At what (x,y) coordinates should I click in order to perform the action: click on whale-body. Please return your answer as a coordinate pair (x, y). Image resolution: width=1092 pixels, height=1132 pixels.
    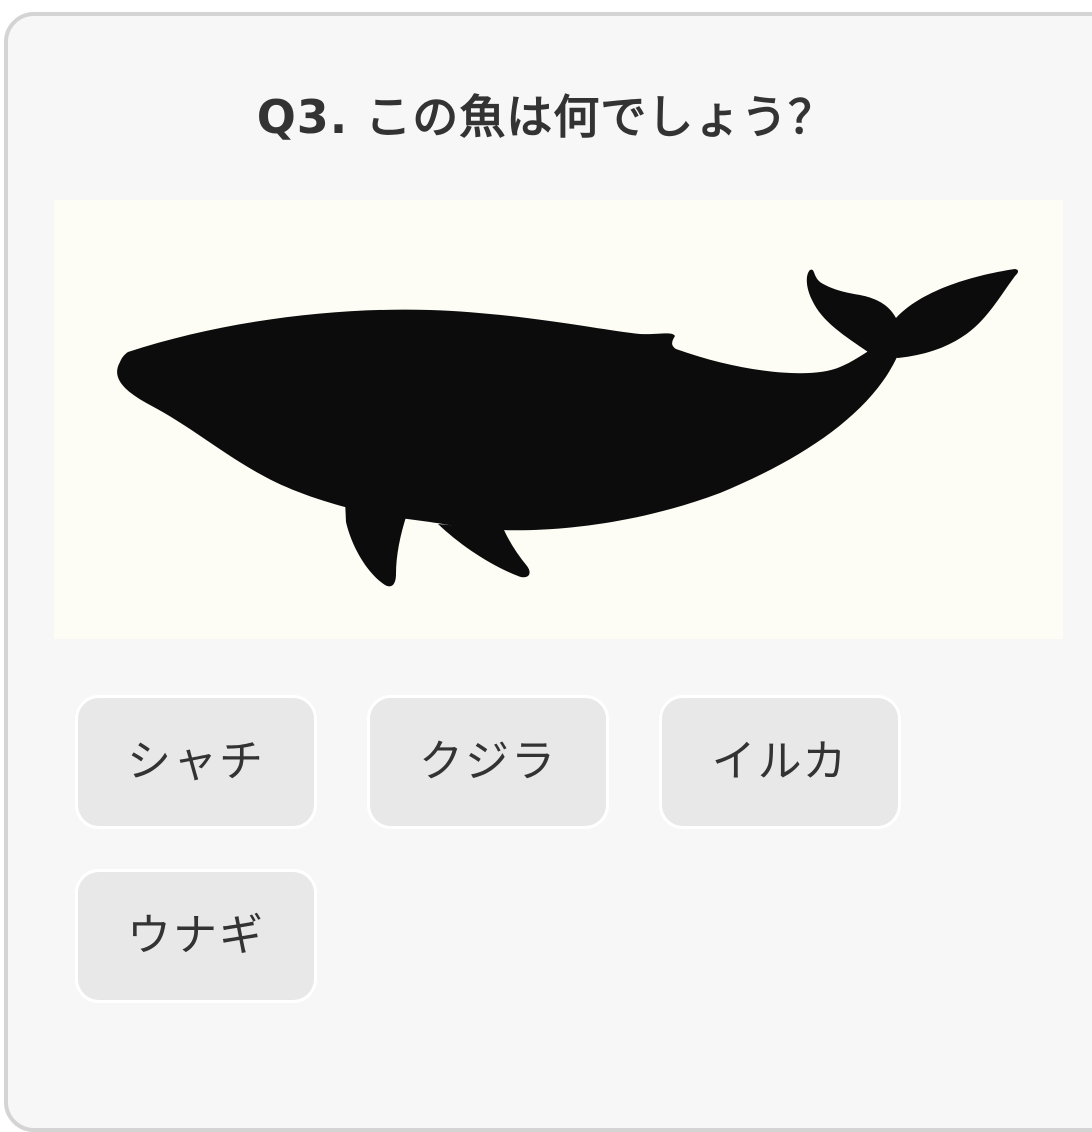
    Looking at the image, I should click on (507, 420).